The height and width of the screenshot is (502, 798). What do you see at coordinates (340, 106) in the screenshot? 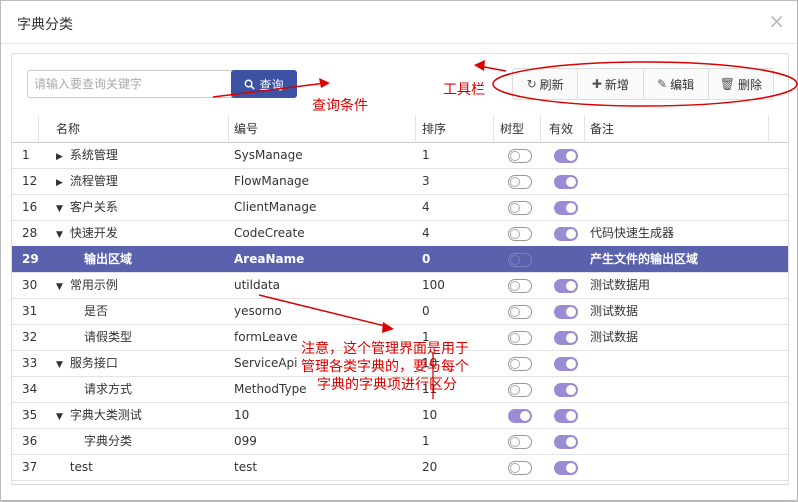
I see `query-annotation: 查询条件` at bounding box center [340, 106].